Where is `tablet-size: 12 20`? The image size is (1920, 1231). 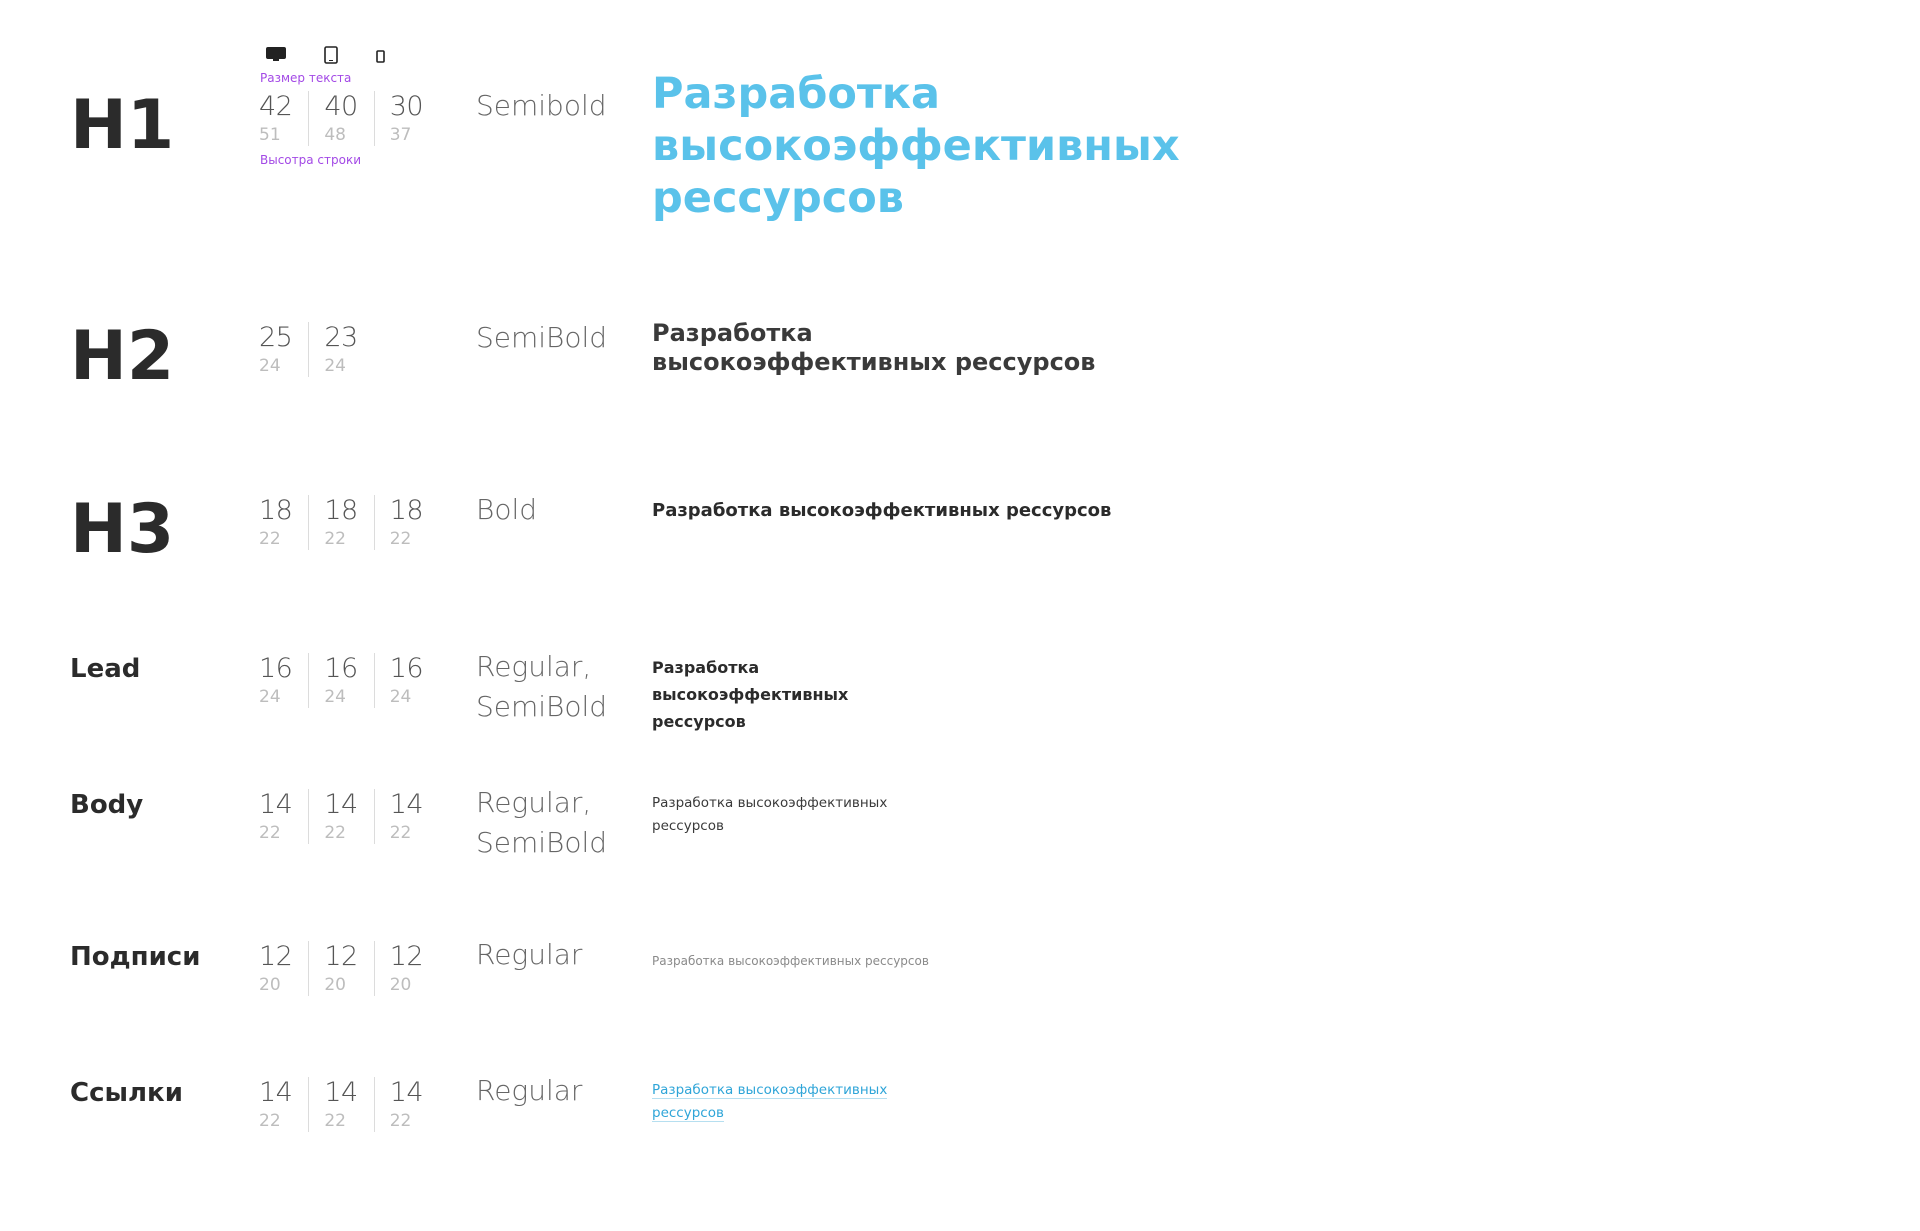
tablet-size: 12 20 is located at coordinates (340, 968).